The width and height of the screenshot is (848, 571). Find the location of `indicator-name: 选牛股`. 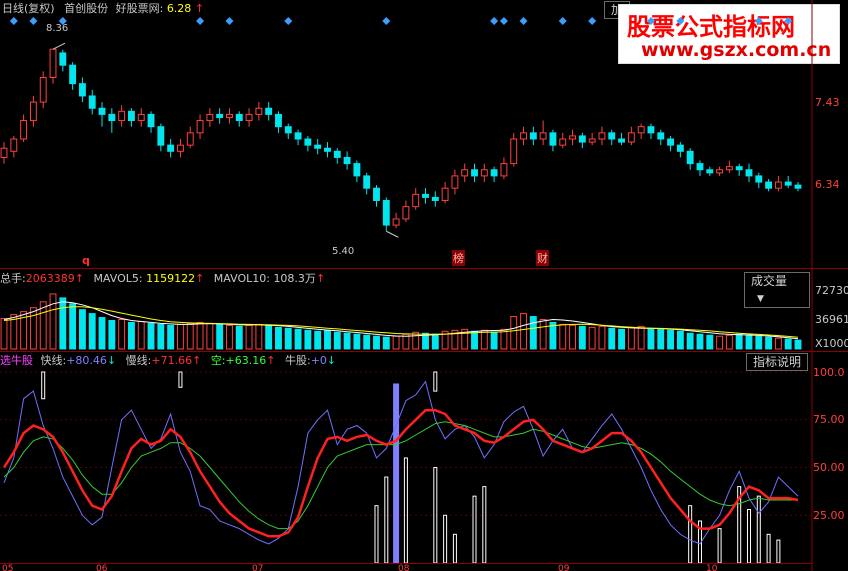

indicator-name: 选牛股 is located at coordinates (16, 360).